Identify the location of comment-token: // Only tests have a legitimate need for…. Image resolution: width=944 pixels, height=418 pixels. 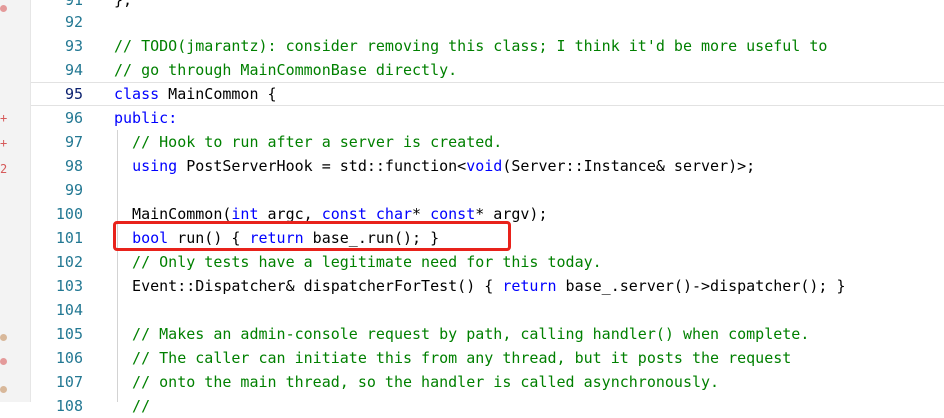
(358, 262).